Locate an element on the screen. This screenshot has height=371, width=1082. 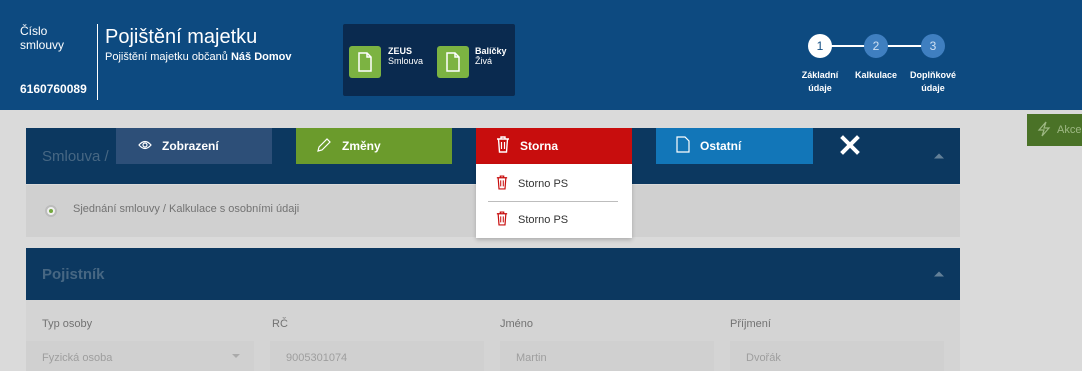
page-subtitle: Pojištění majetku občanů Náš Domov is located at coordinates (198, 57).